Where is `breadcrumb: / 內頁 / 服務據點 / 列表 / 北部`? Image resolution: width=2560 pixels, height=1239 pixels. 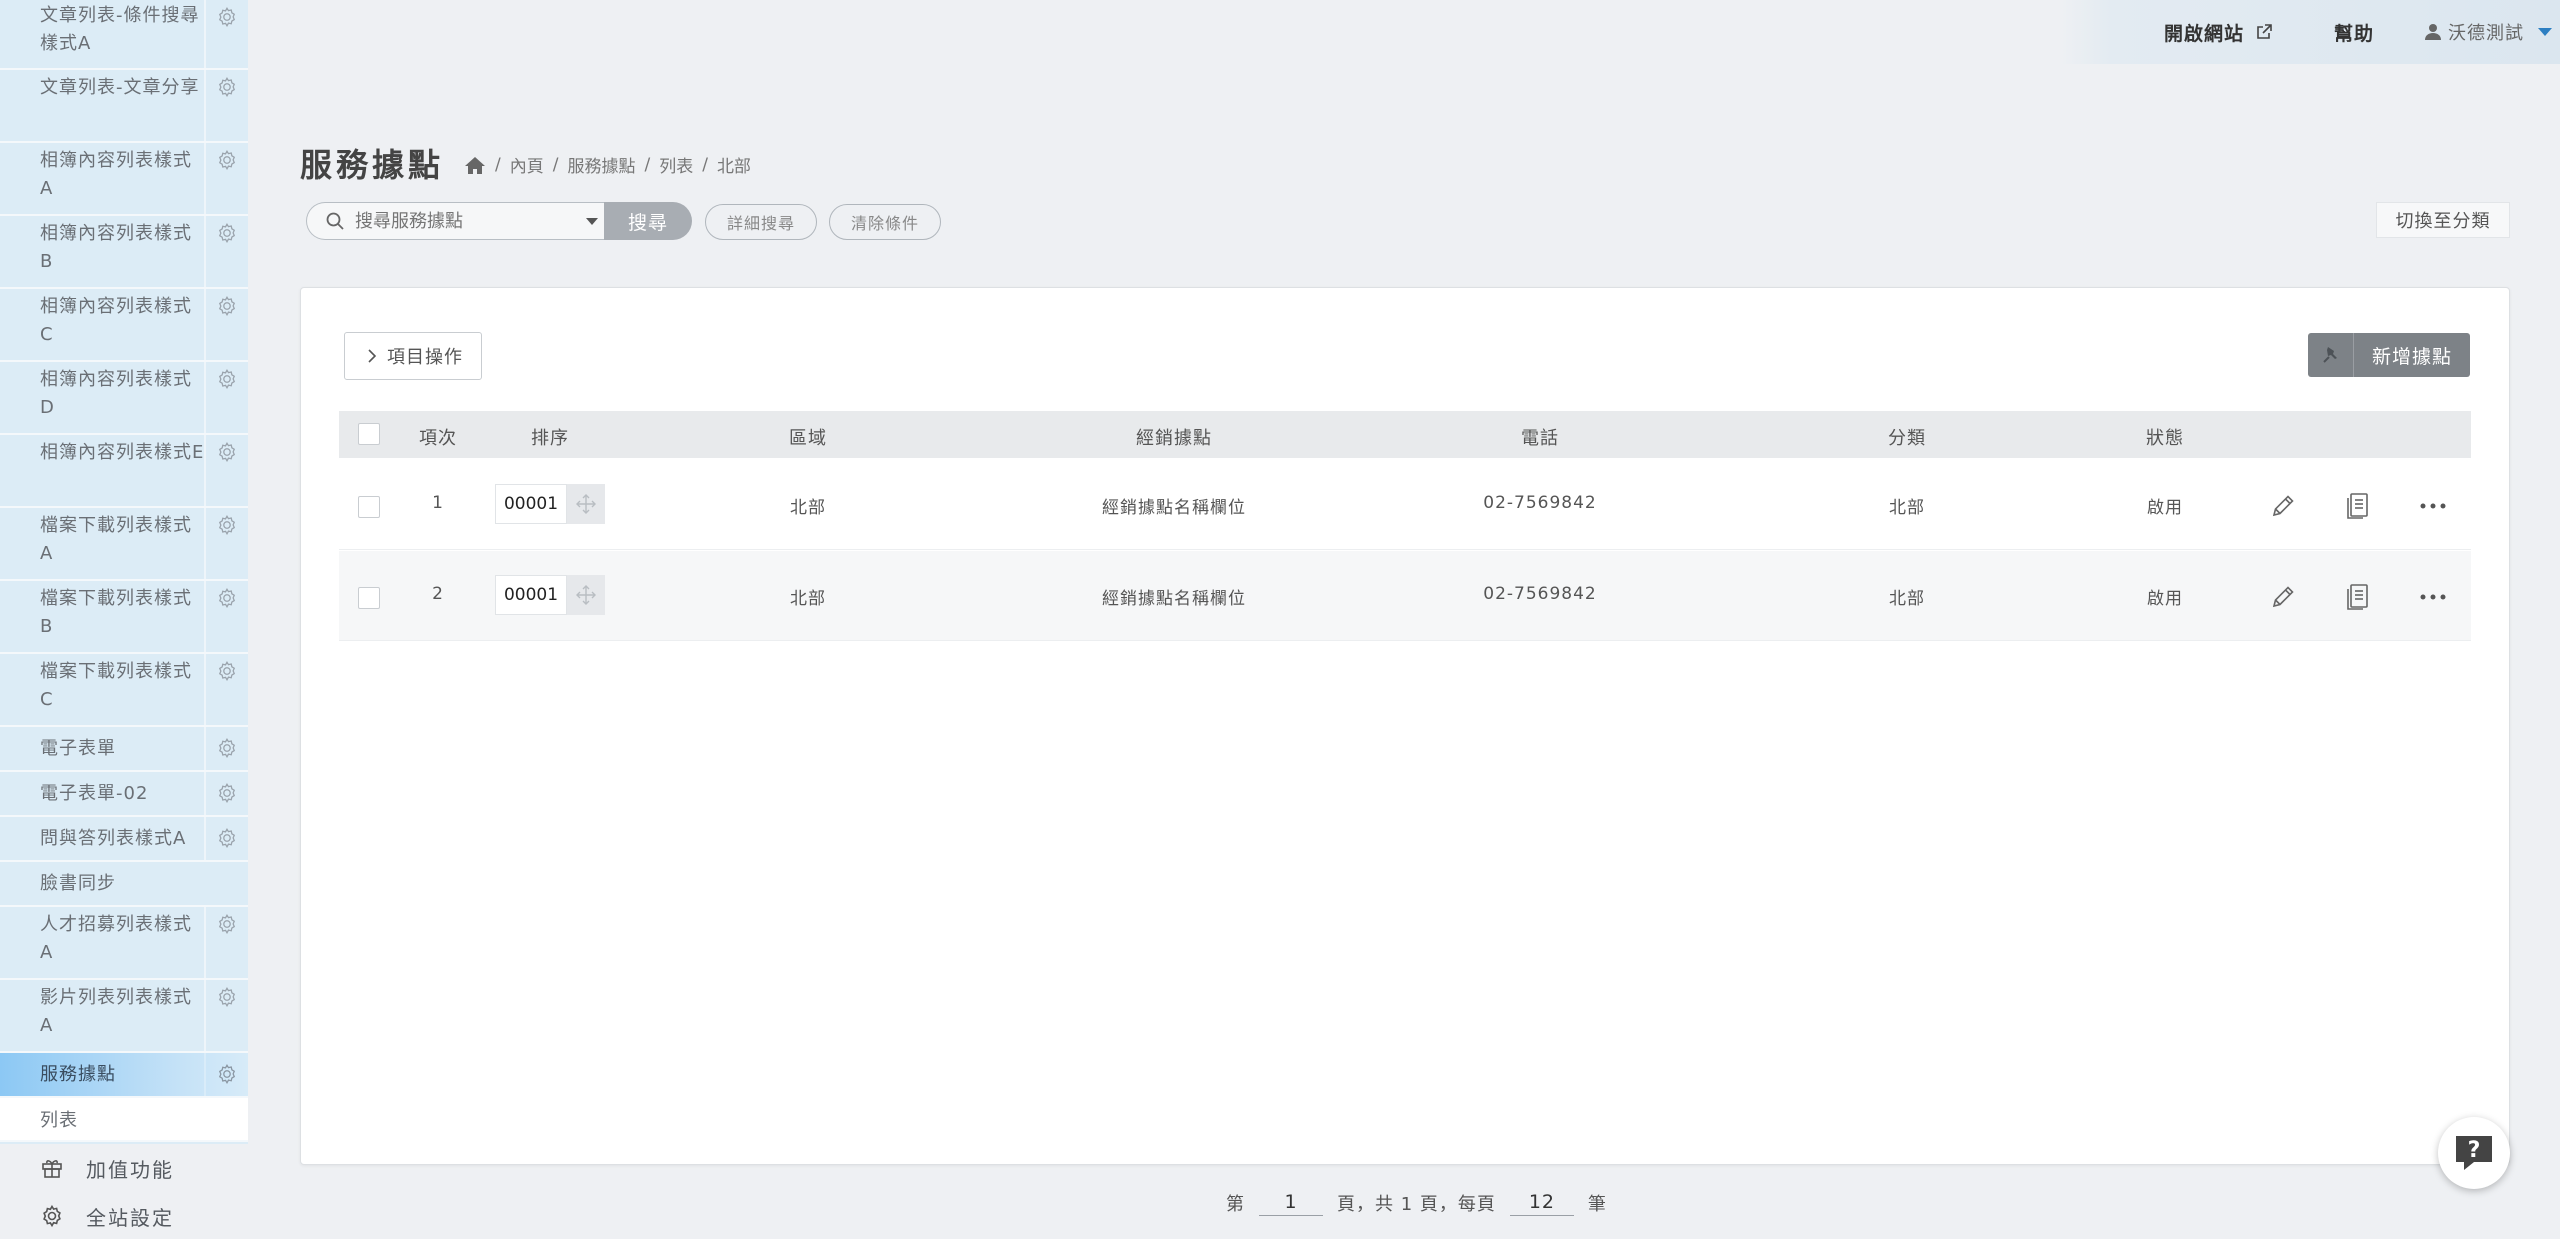 breadcrumb: / 內頁 / 服務據點 / 列表 / 北部 is located at coordinates (607, 164).